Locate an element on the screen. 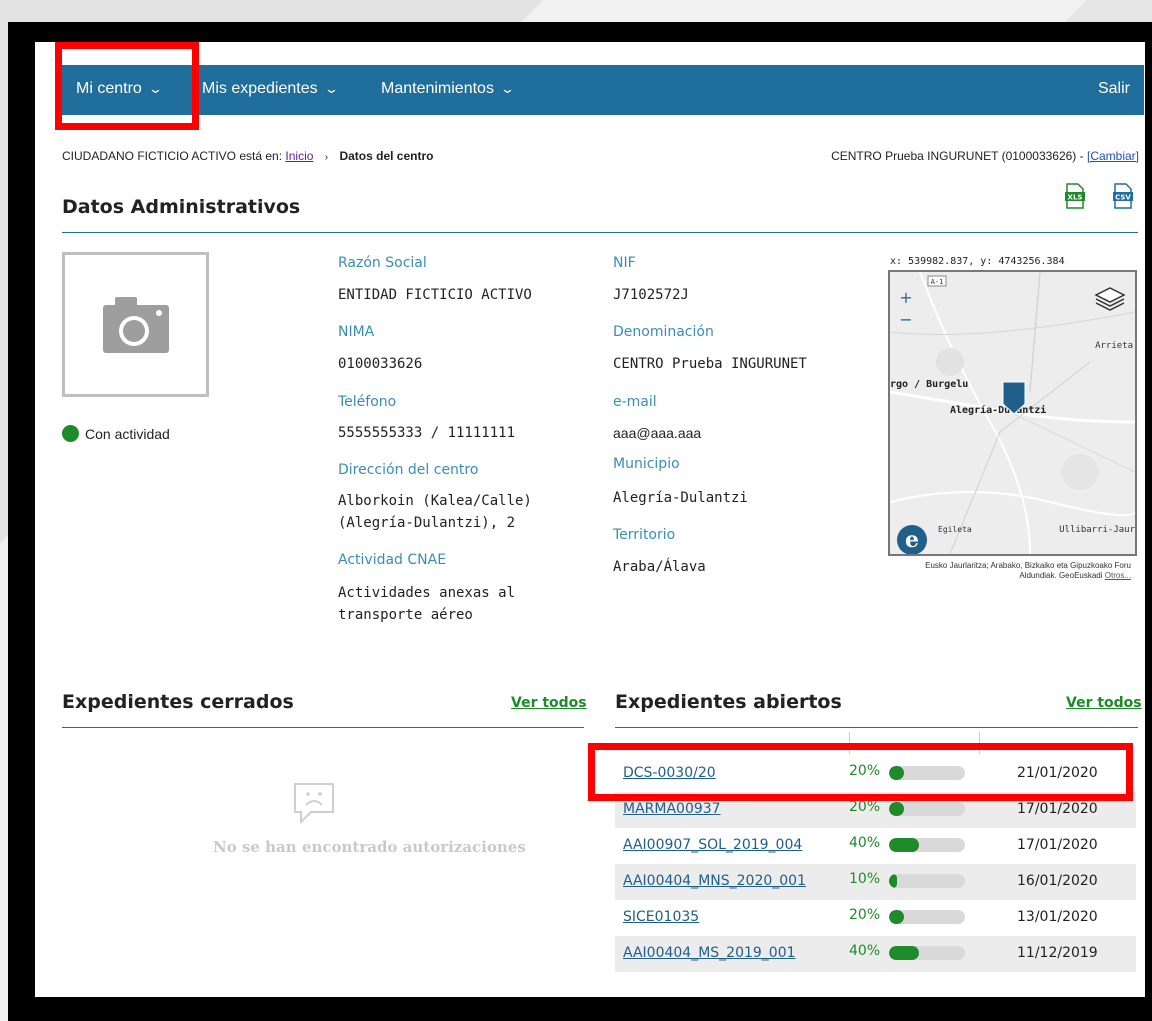 The height and width of the screenshot is (1021, 1152). record-code-link: AAI00404_MS_2019_001 is located at coordinates (709, 953).